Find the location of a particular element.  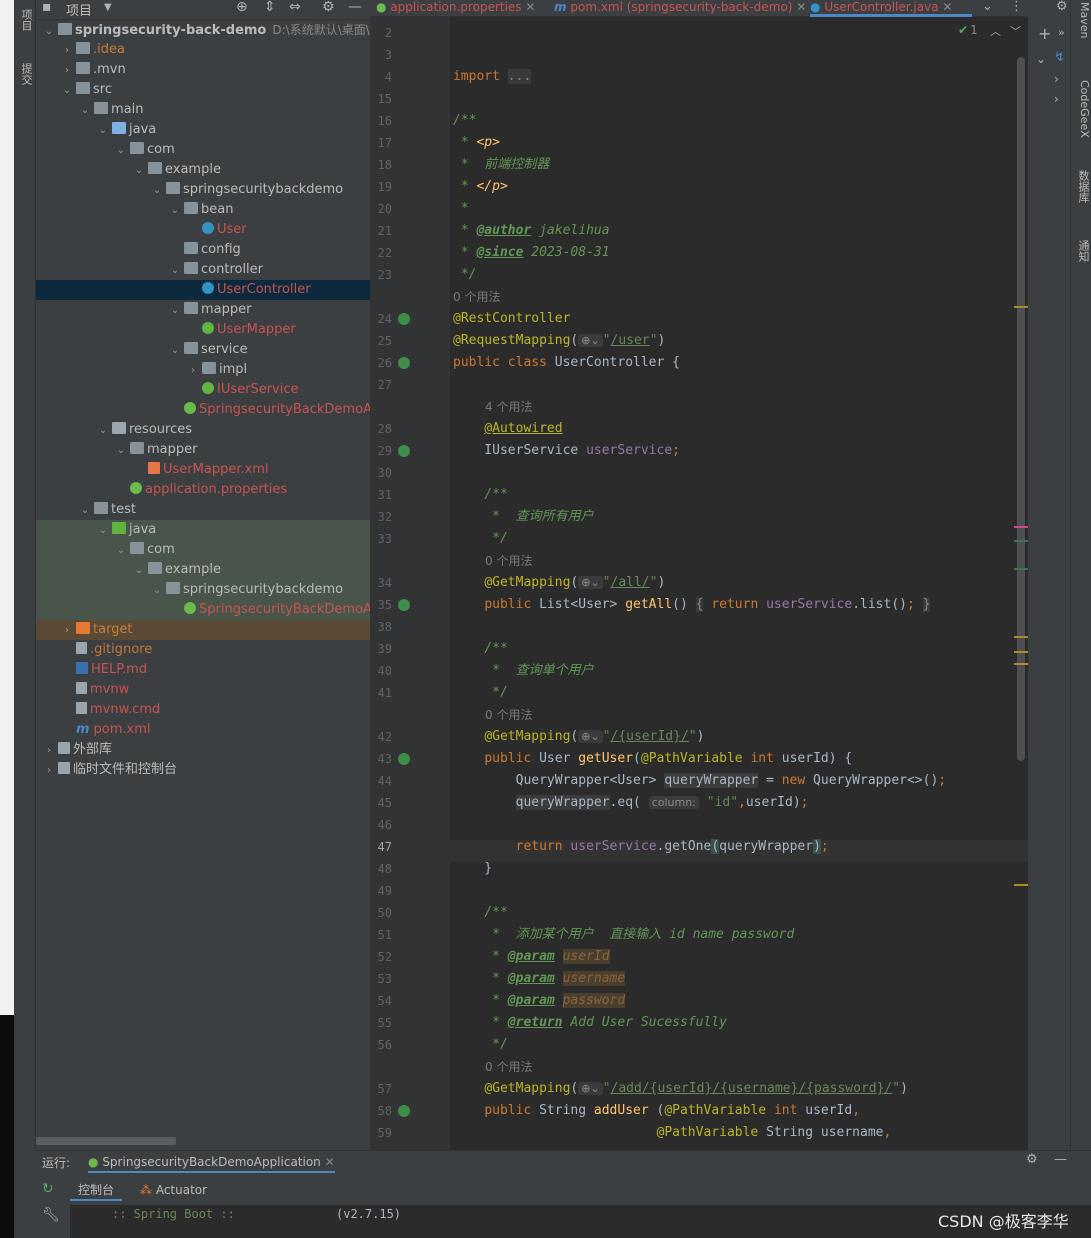

tree-item: › .mvn is located at coordinates (203, 70).